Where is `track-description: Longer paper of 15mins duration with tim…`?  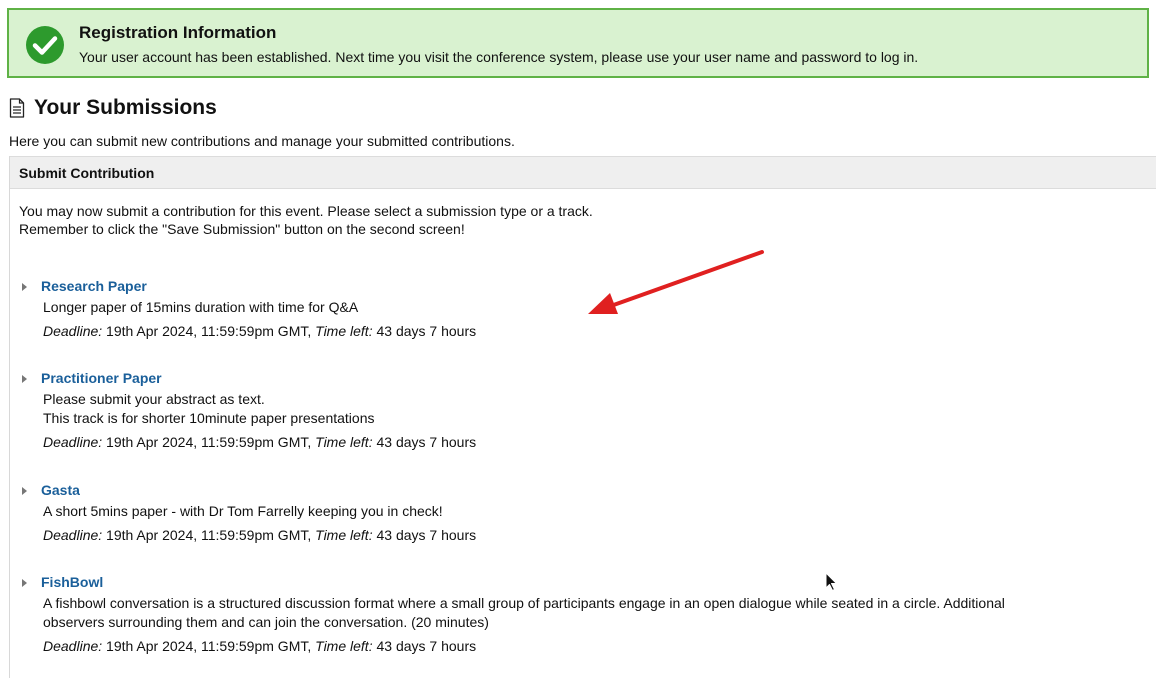
track-description: Longer paper of 15mins duration with tim… is located at coordinates (201, 307).